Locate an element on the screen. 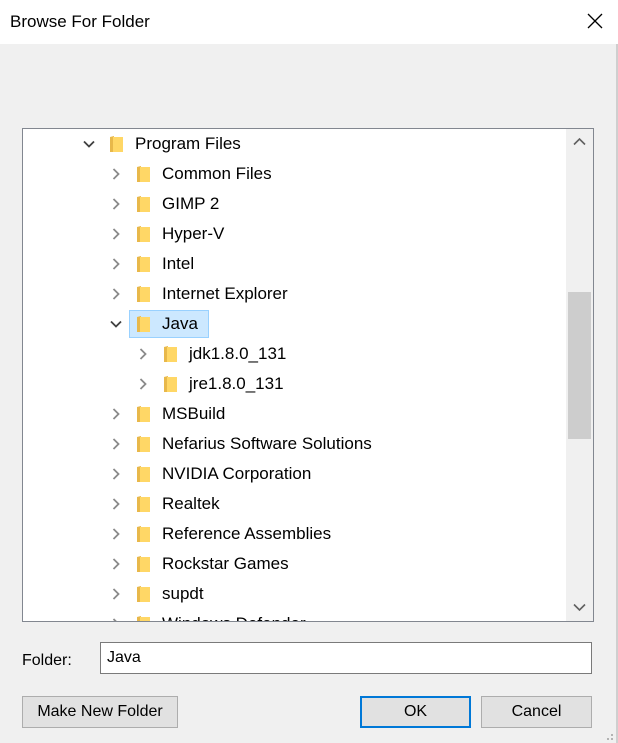 The image size is (618, 743). tree-item: NVIDIA Corporation is located at coordinates (294, 474).